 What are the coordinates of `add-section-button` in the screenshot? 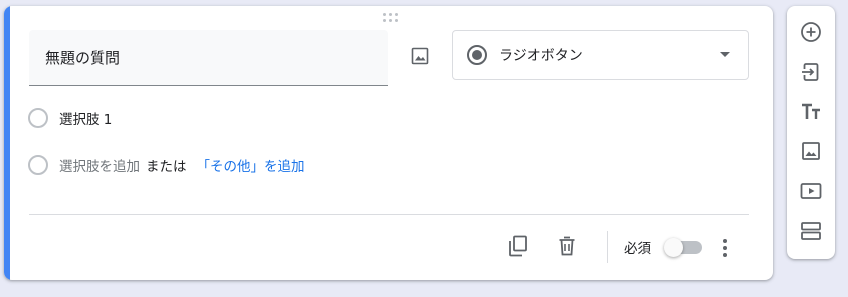 It's located at (811, 231).